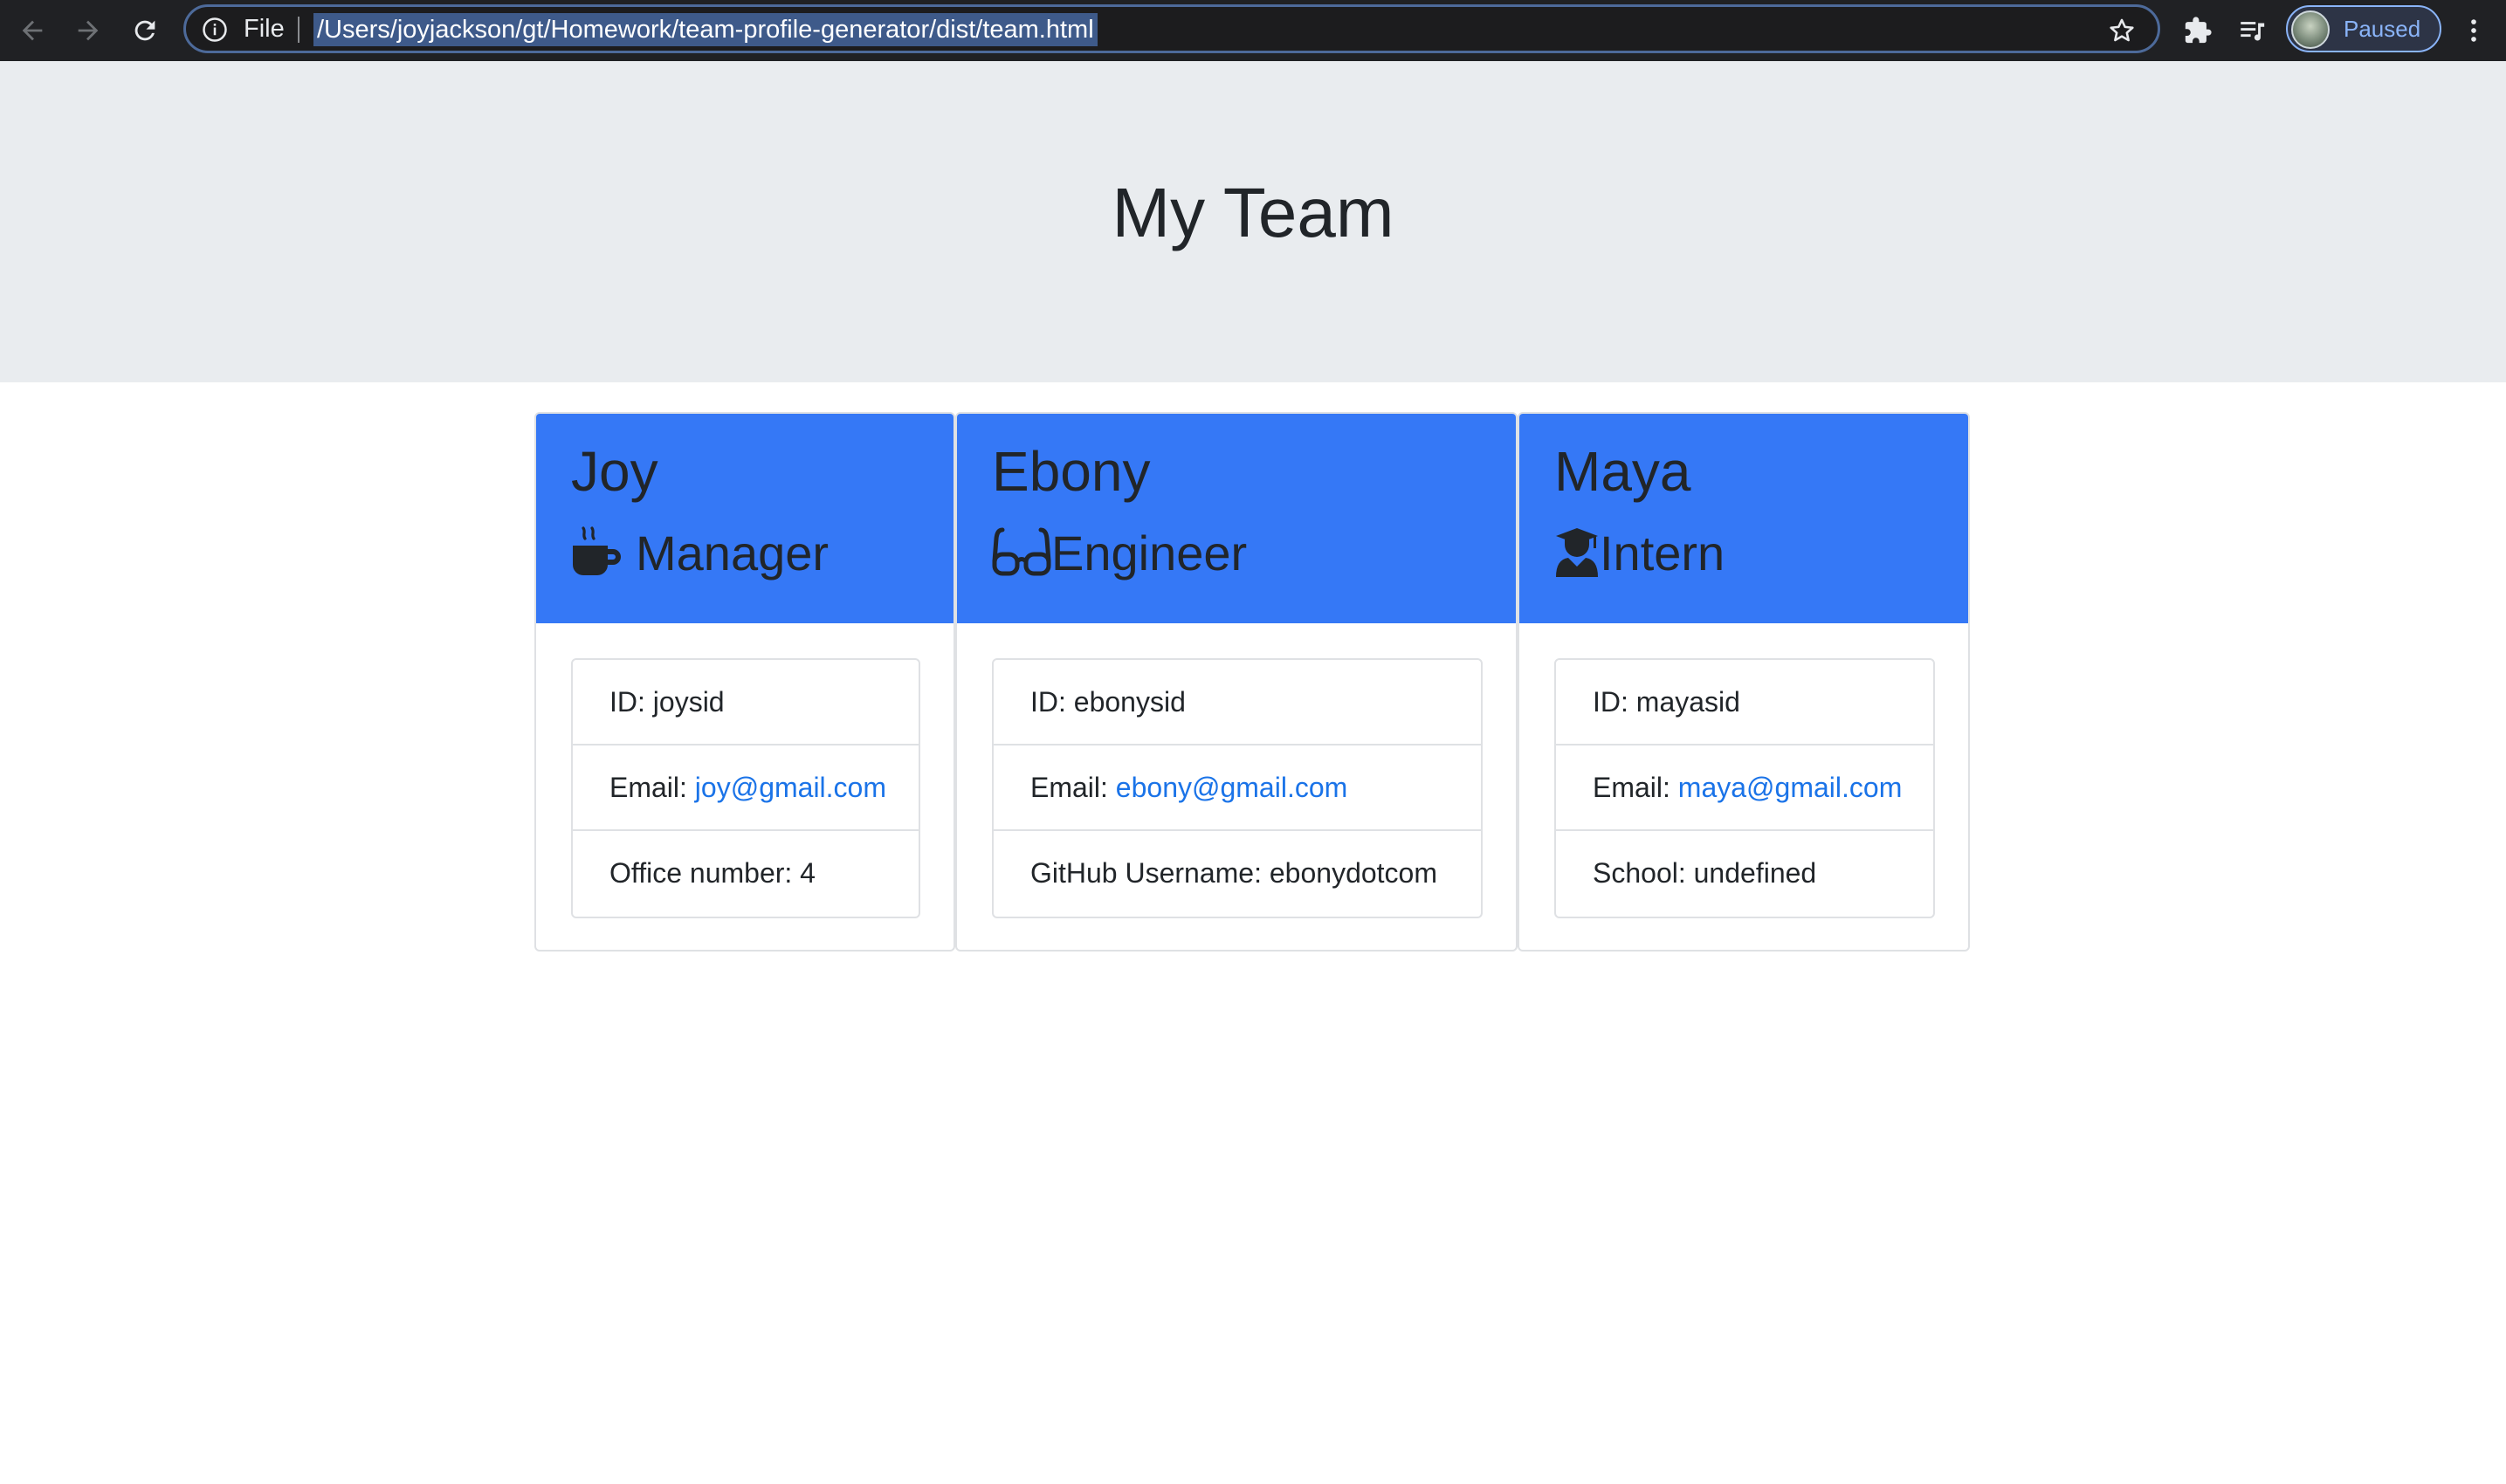 The height and width of the screenshot is (1484, 2506). I want to click on scheme-label: File, so click(264, 29).